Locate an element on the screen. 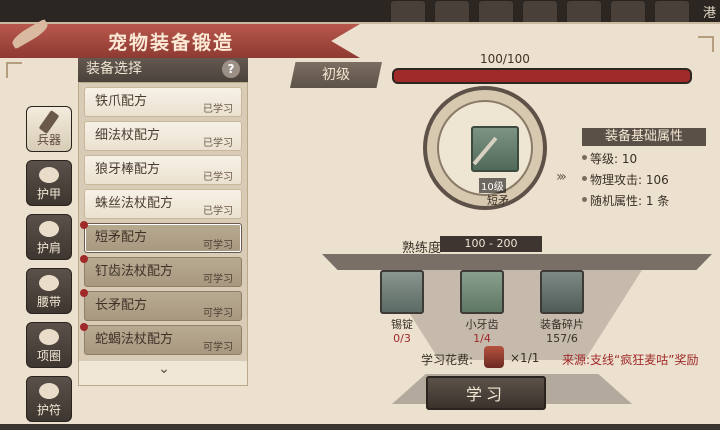 Image resolution: width=720 pixels, height=430 pixels. recipe-item: 蛛丝法杖配方已学习 is located at coordinates (163, 204).